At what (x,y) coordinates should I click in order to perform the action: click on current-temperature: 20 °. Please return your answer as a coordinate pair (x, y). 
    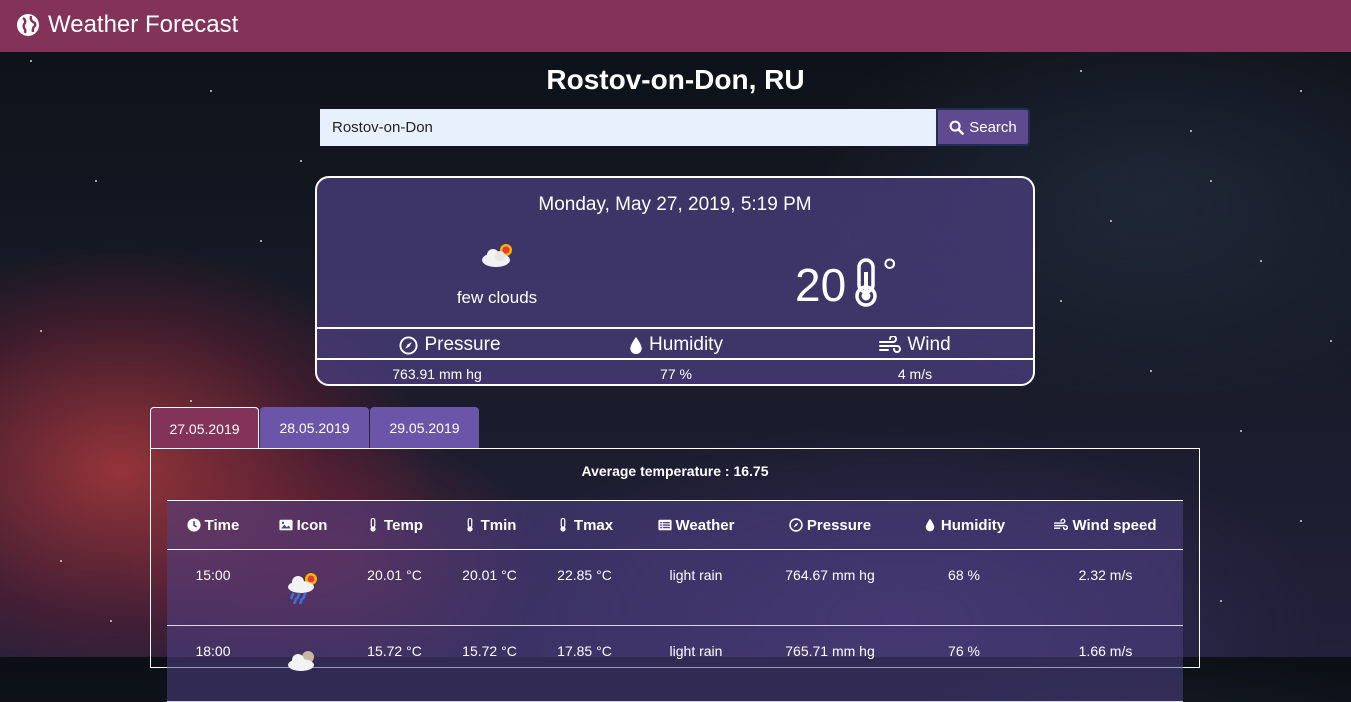
    Looking at the image, I should click on (846, 282).